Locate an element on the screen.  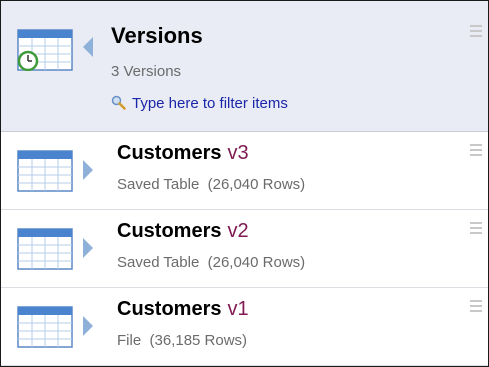
page-title: Versions is located at coordinates (157, 35).